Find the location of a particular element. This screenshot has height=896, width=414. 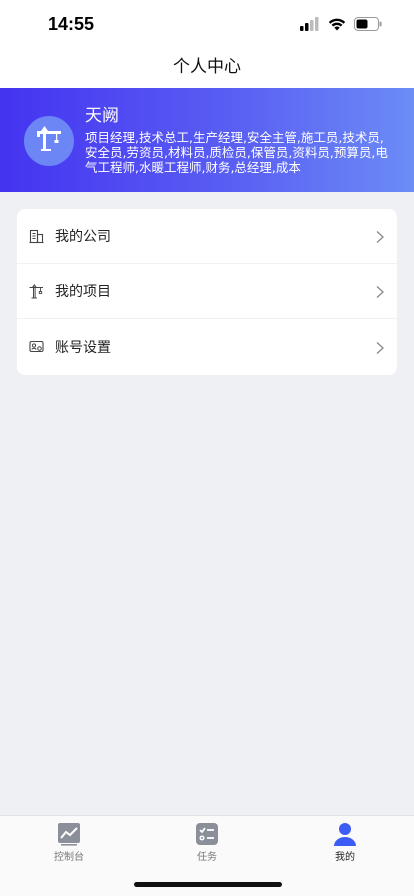

status-icons is located at coordinates (341, 25).